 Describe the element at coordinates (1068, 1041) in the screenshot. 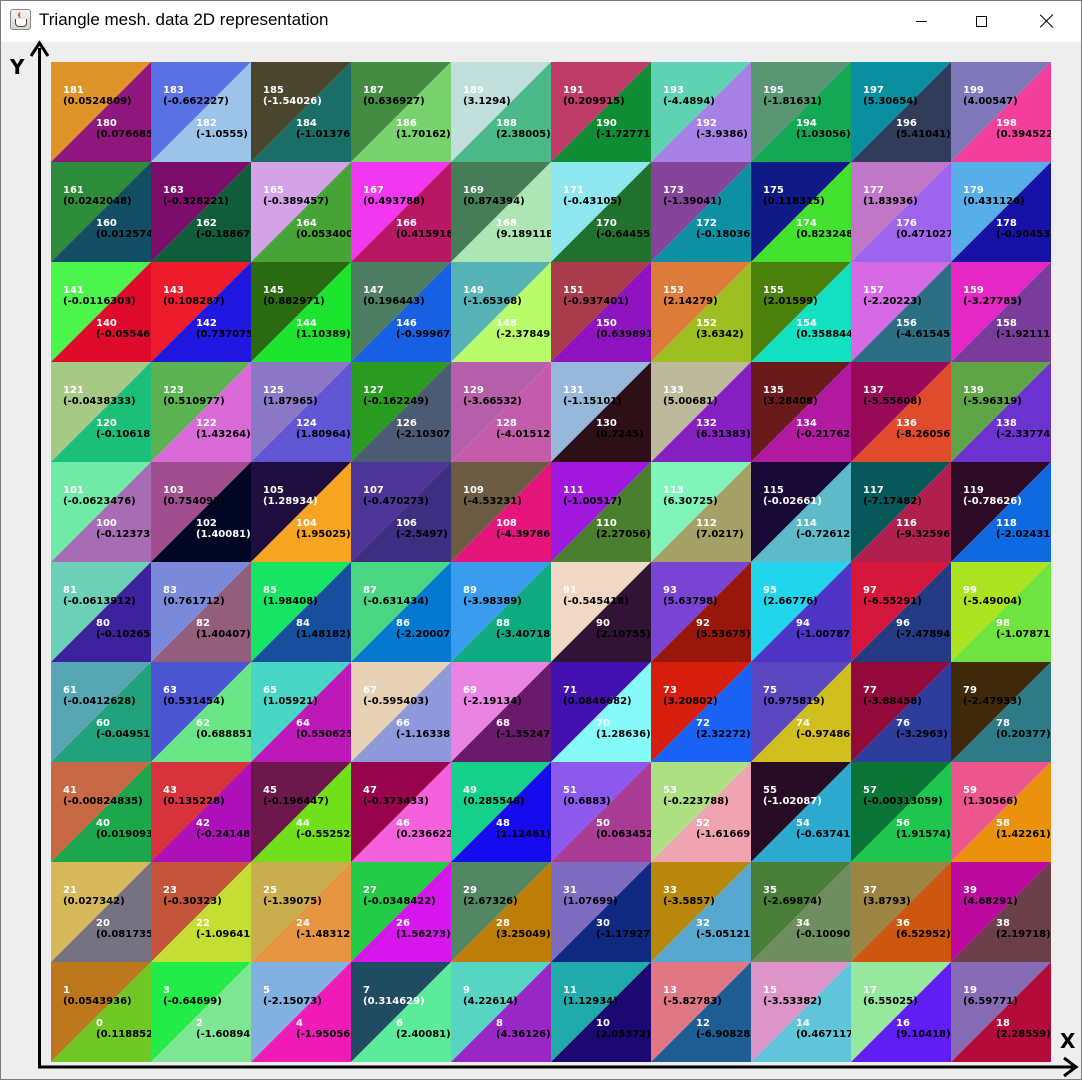

I see `x-axis-label: X` at that location.